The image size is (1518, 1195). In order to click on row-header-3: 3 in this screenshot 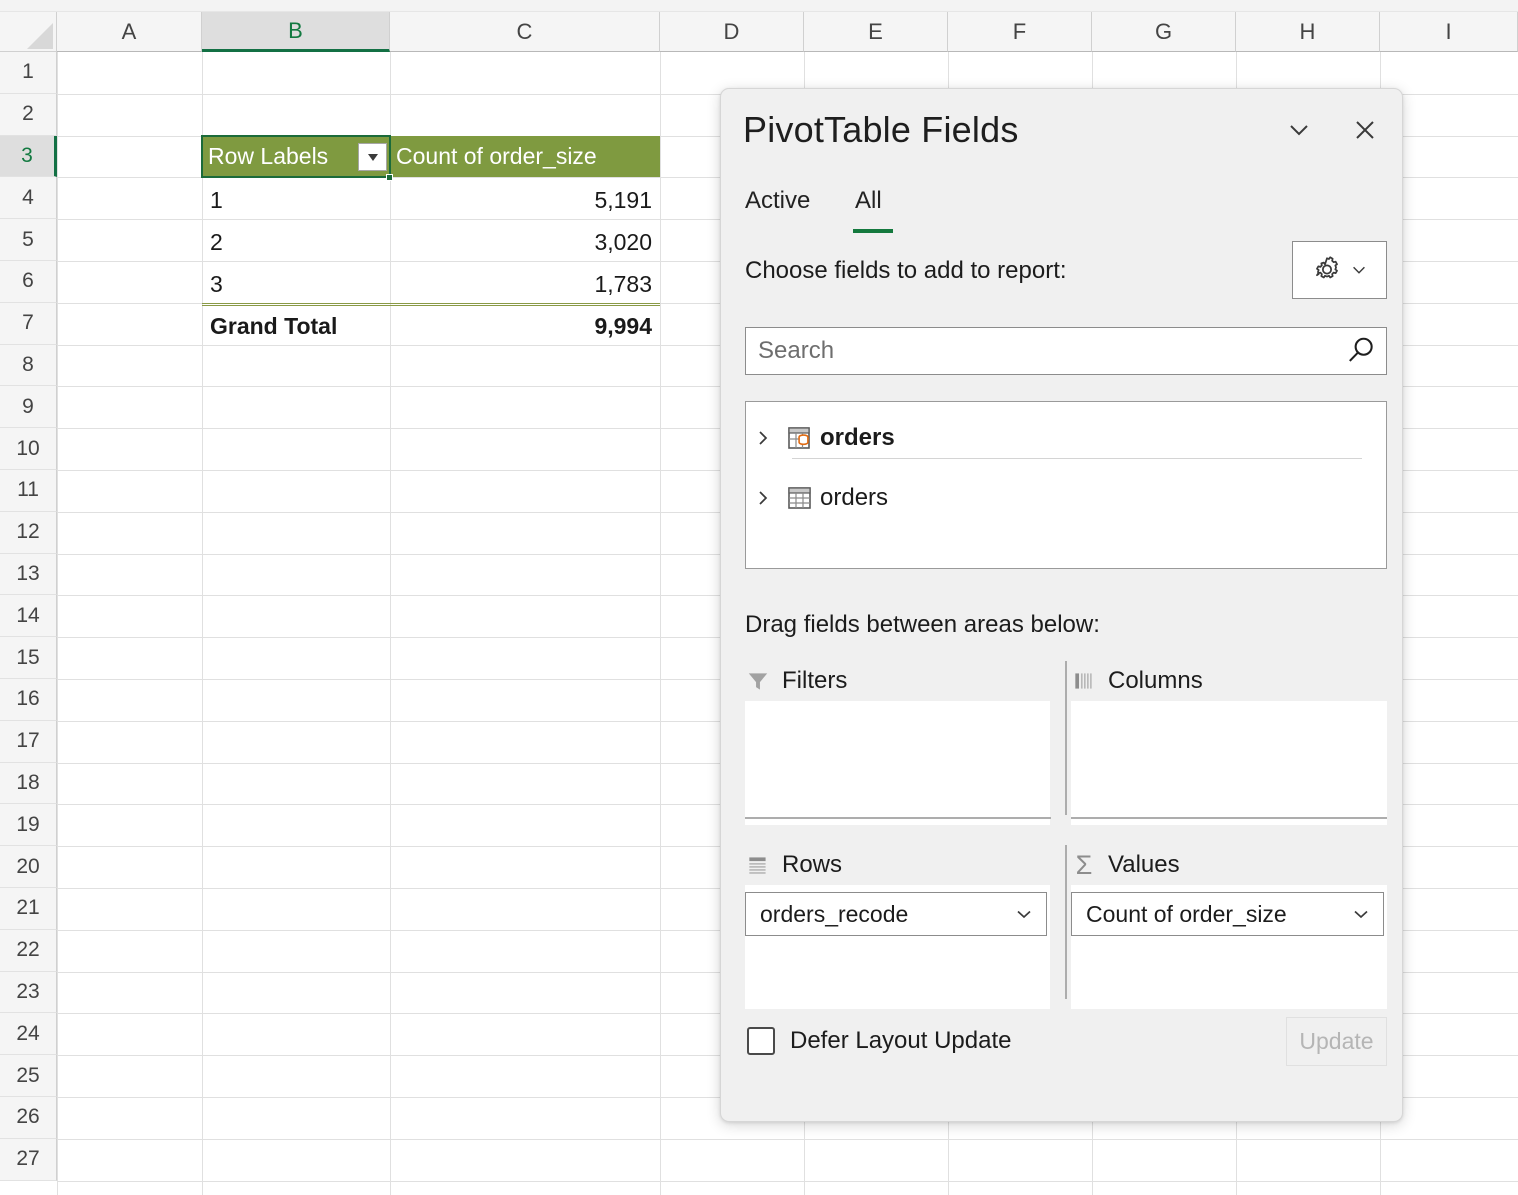, I will do `click(28, 156)`.